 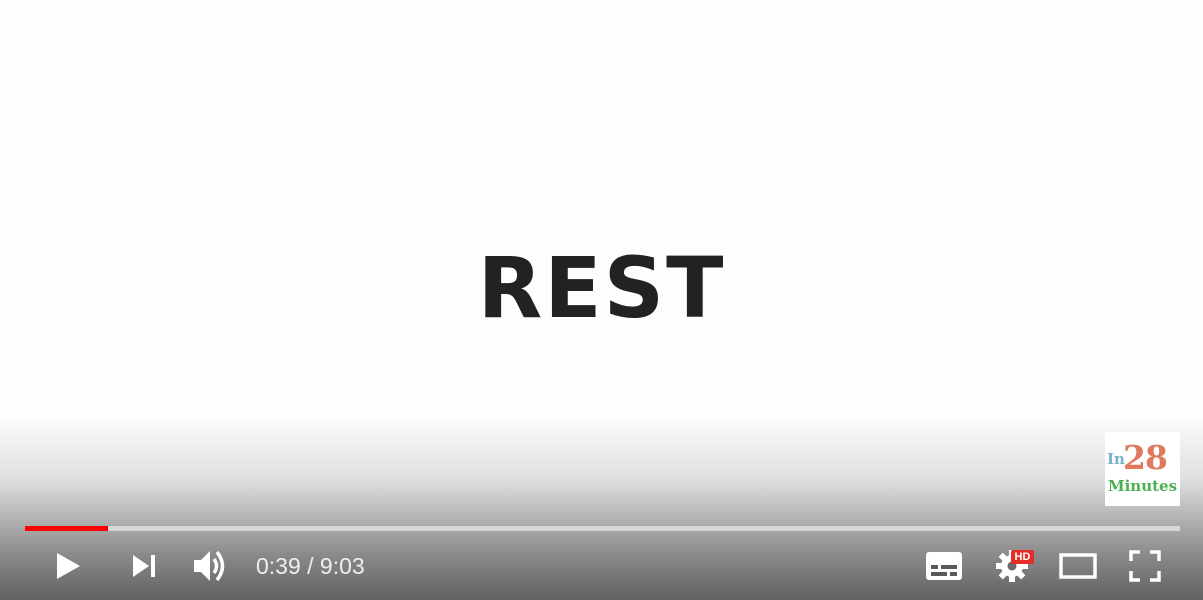 What do you see at coordinates (310, 566) in the screenshot?
I see `time-display: 0:39 / 9:03` at bounding box center [310, 566].